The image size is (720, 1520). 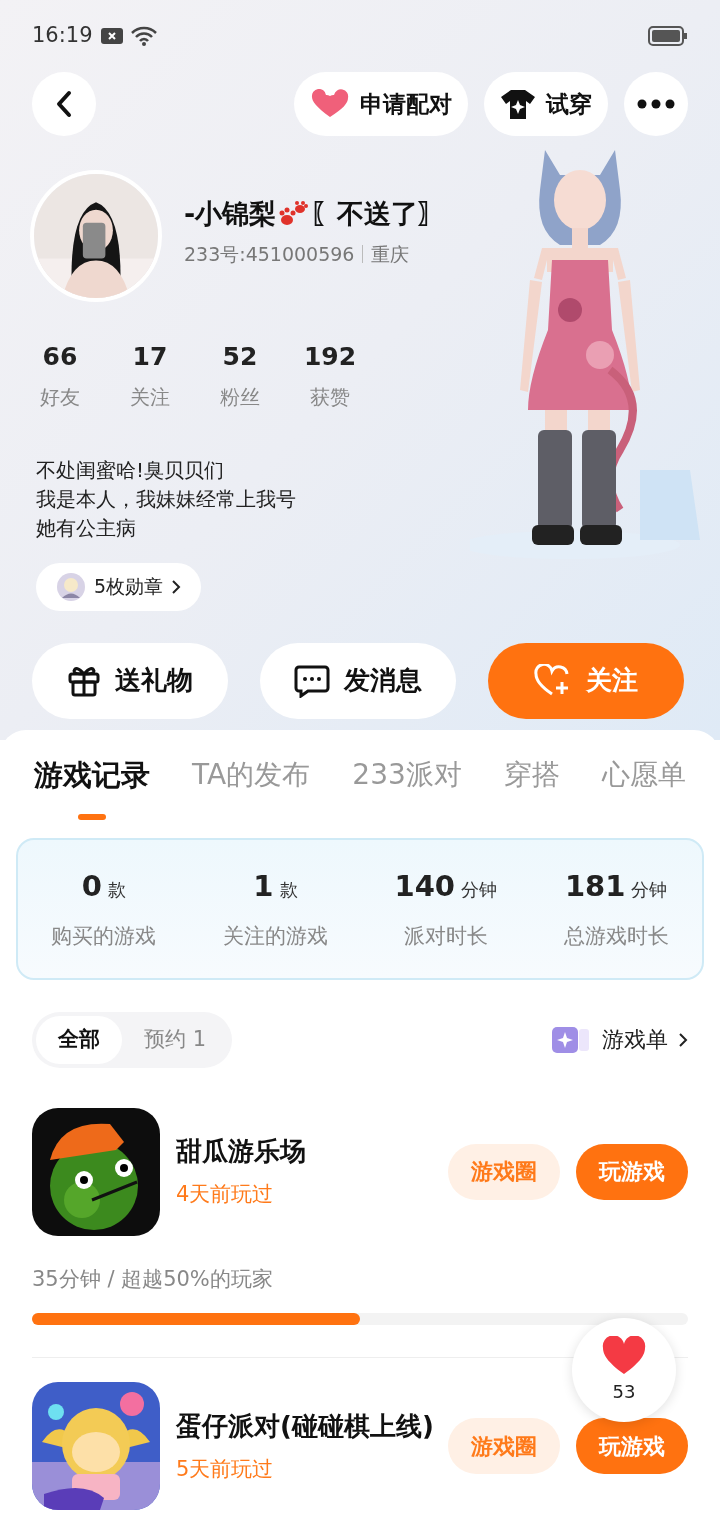 What do you see at coordinates (150, 397) in the screenshot?
I see `stat-label: 关注` at bounding box center [150, 397].